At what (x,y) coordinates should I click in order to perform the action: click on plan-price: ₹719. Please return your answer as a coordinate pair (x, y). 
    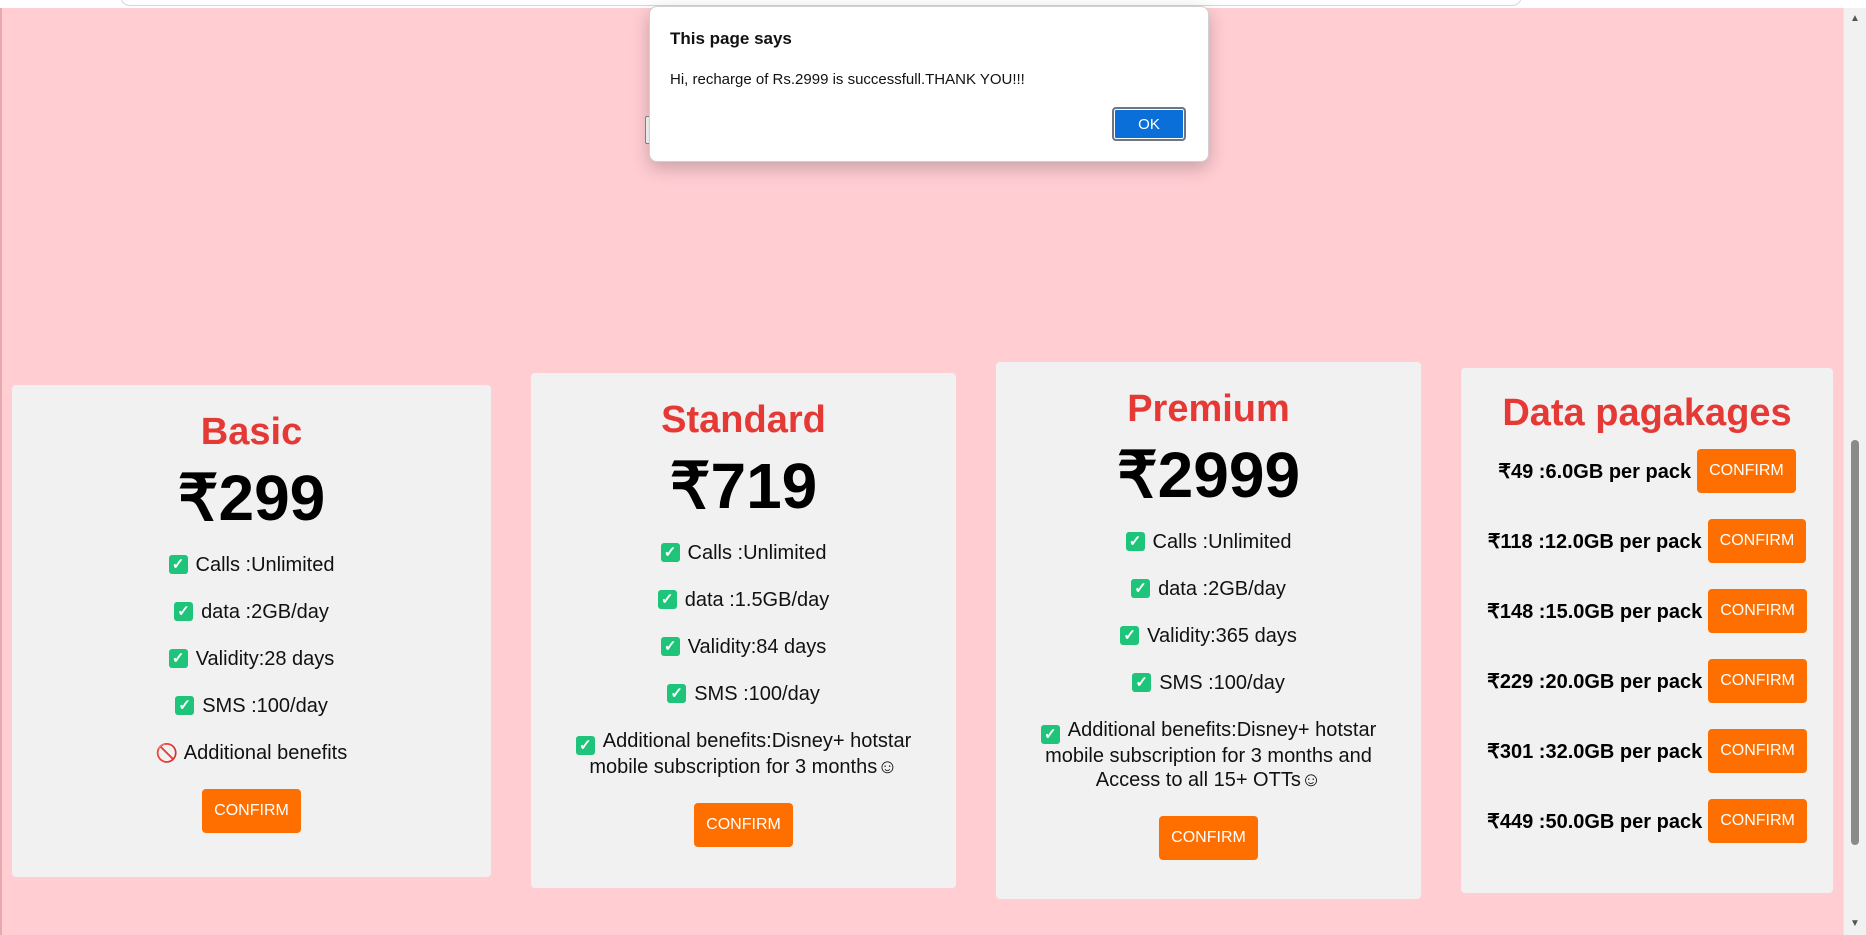
    Looking at the image, I should click on (743, 486).